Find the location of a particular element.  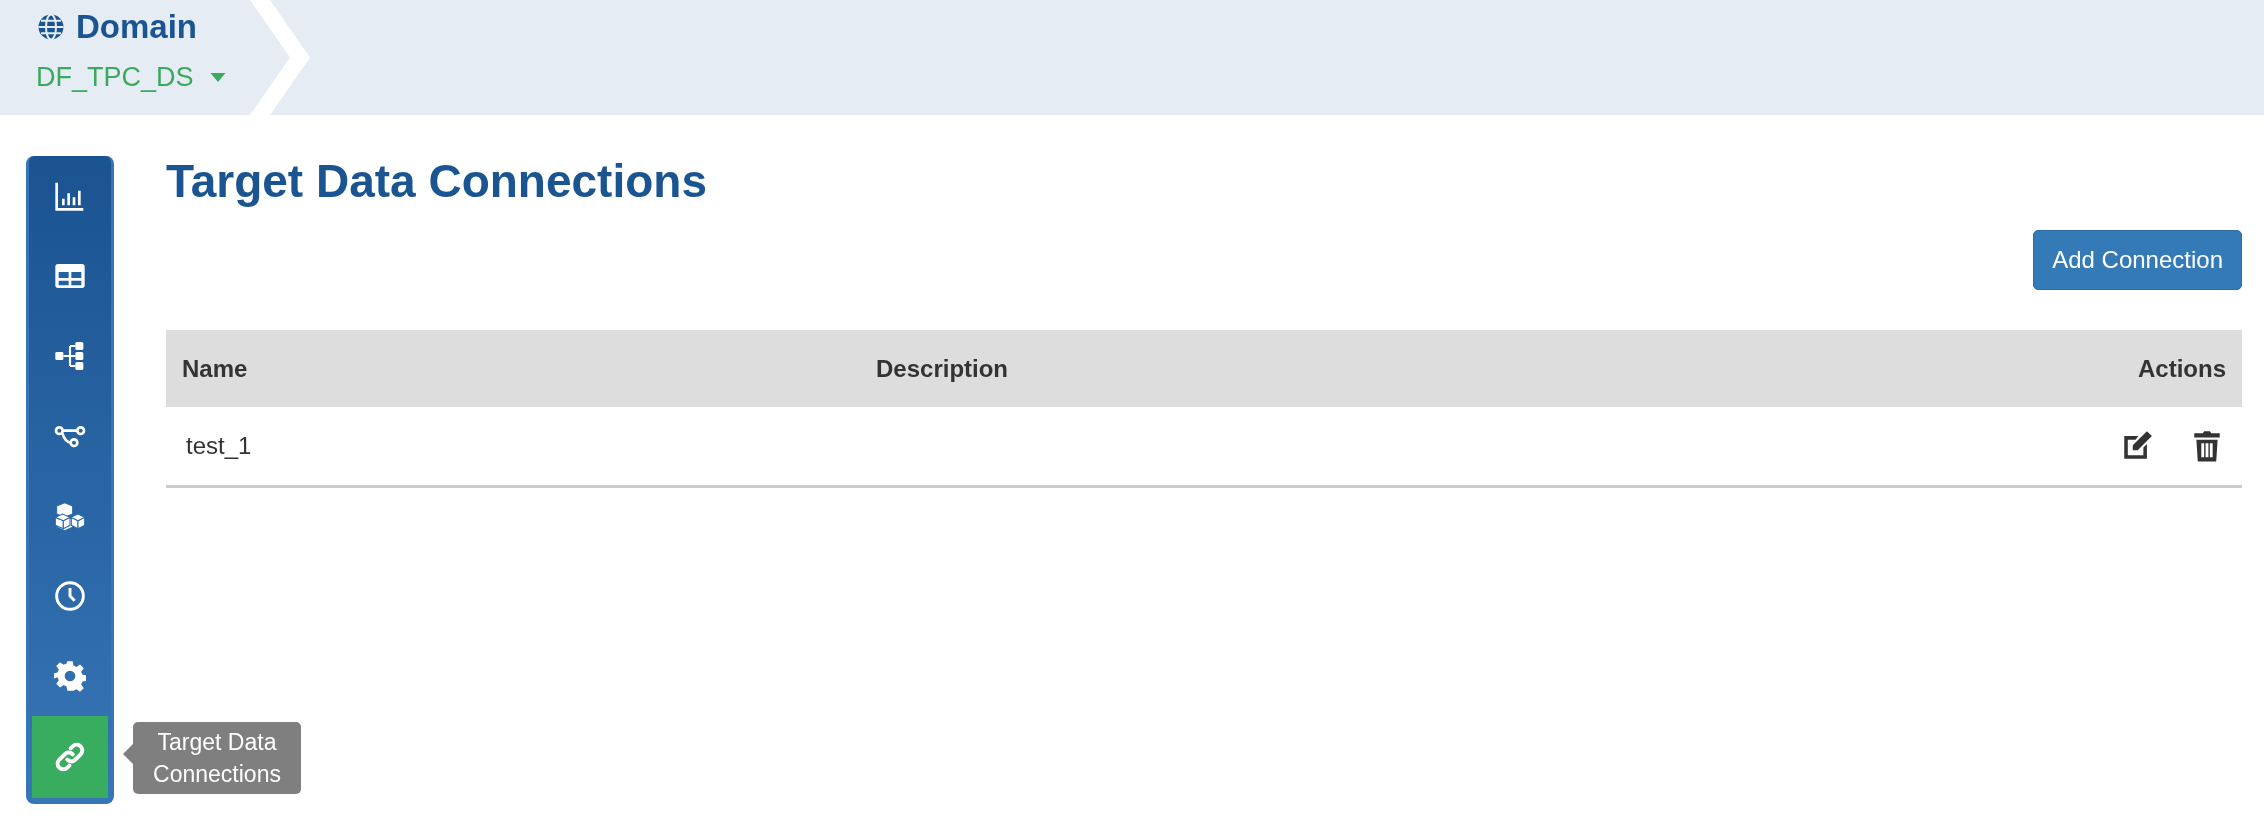

domain-title: Domain is located at coordinates (136, 27).